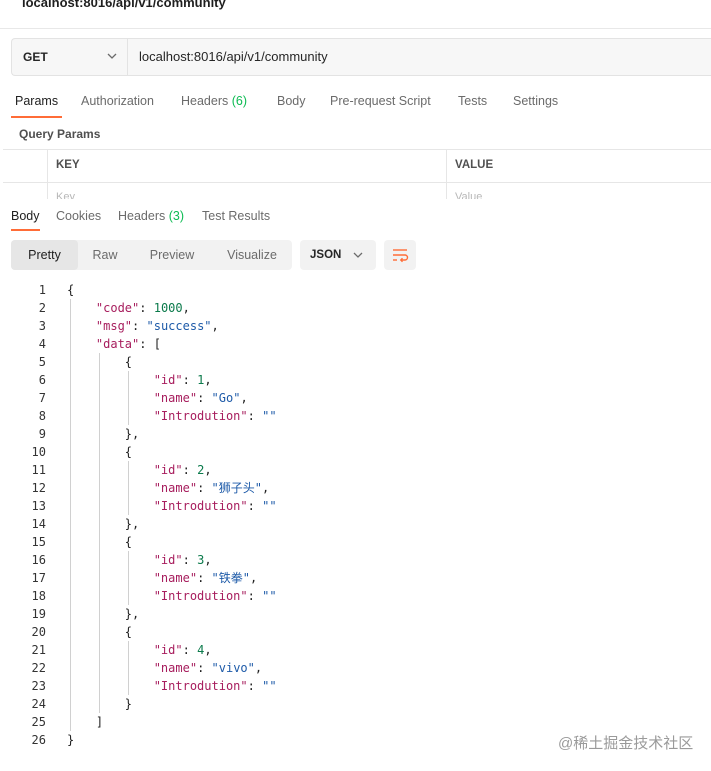  I want to click on tab-label: Cookies, so click(79, 216).